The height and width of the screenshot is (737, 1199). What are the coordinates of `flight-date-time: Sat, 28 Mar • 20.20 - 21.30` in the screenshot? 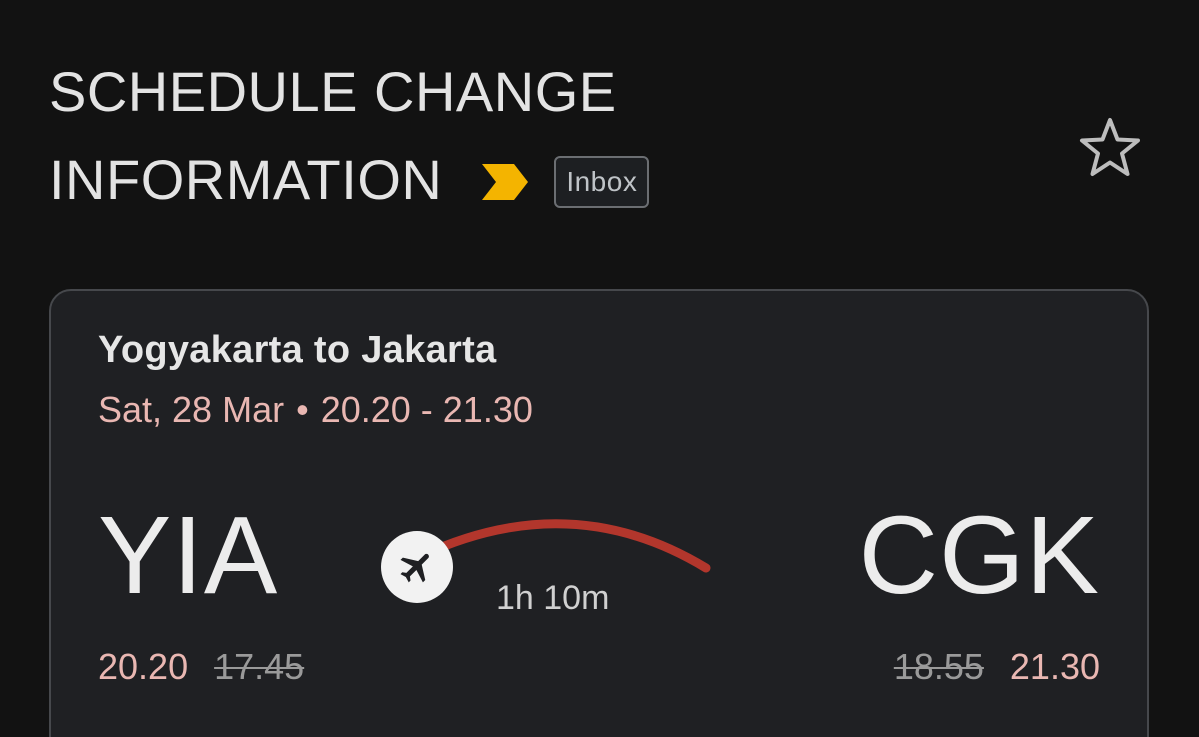 It's located at (315, 410).